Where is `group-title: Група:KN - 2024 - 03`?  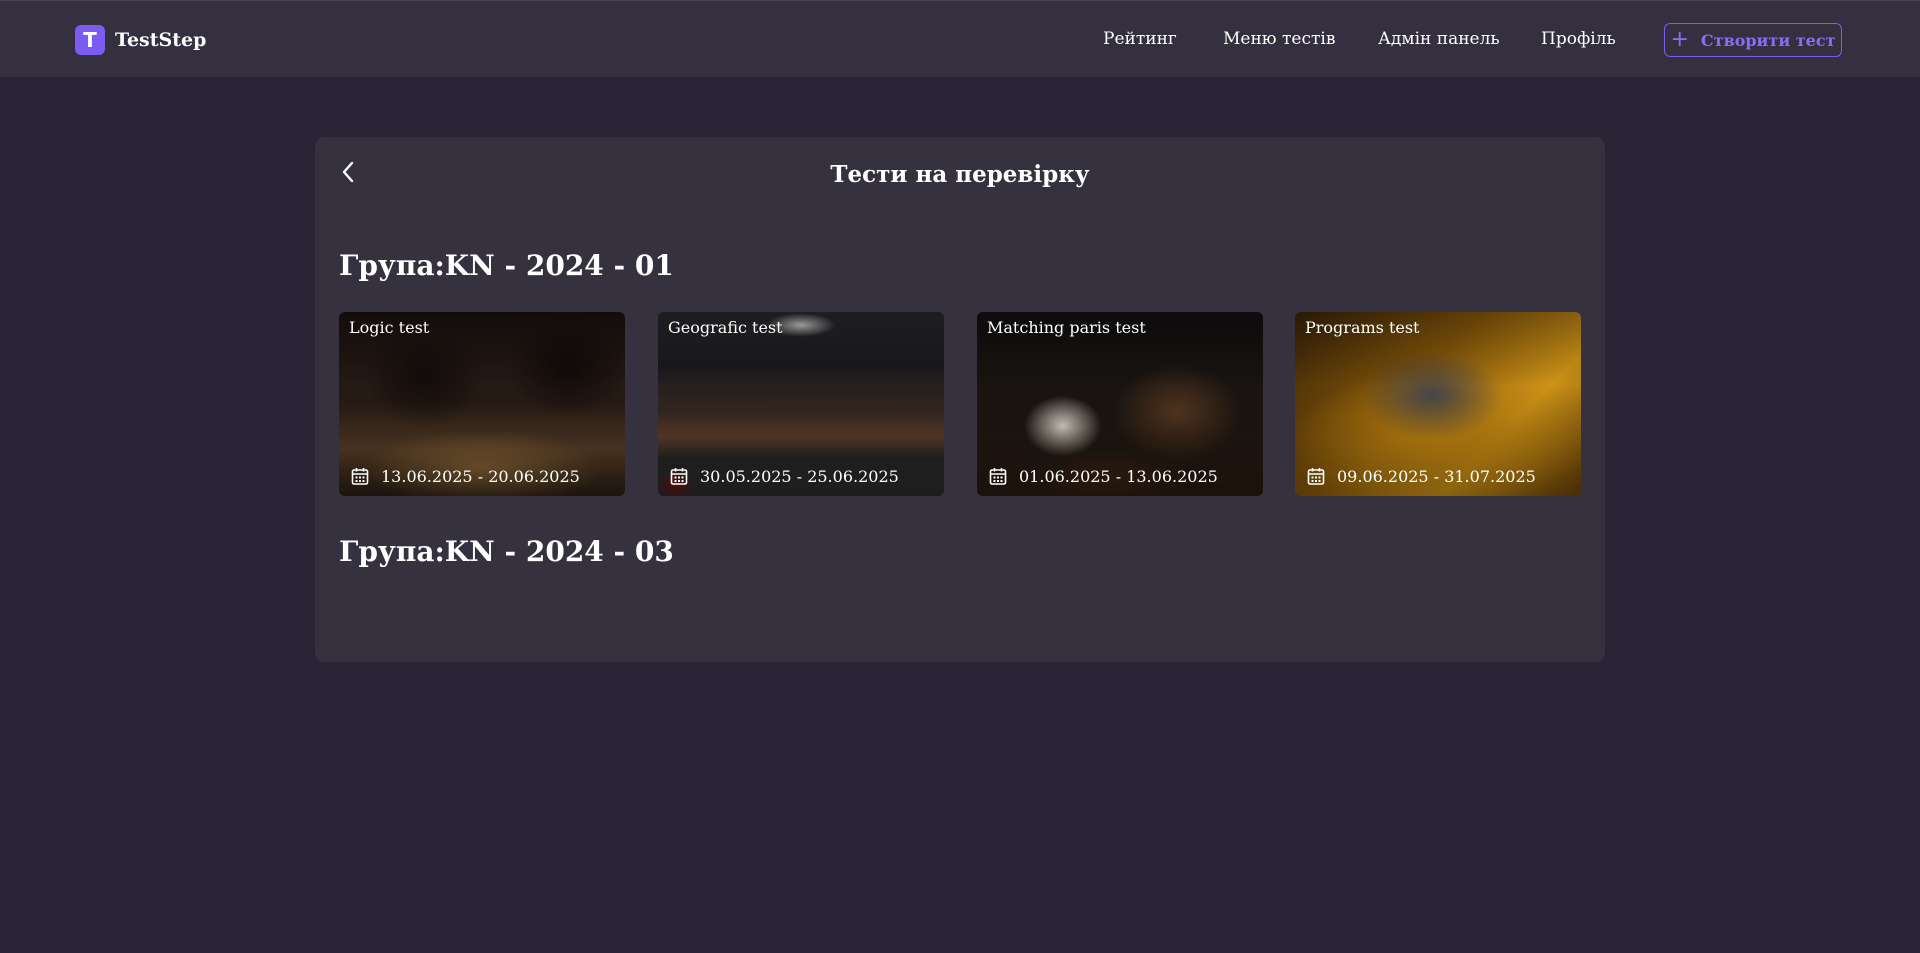
group-title: Група:KN - 2024 - 03 is located at coordinates (506, 551).